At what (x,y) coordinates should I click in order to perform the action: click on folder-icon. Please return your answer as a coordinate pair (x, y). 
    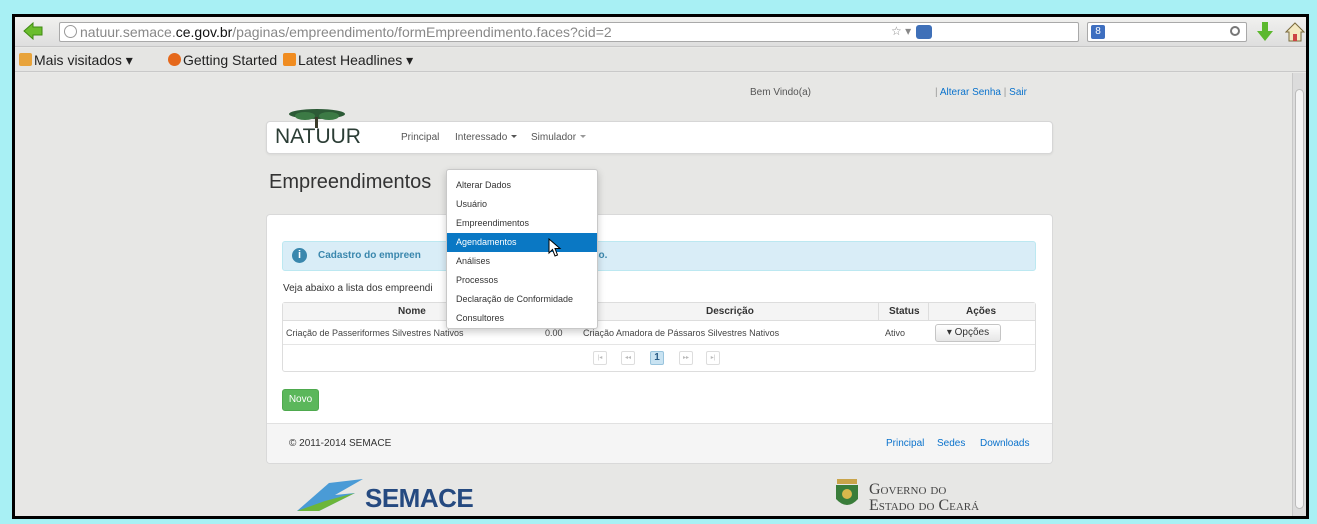
    Looking at the image, I should click on (25, 59).